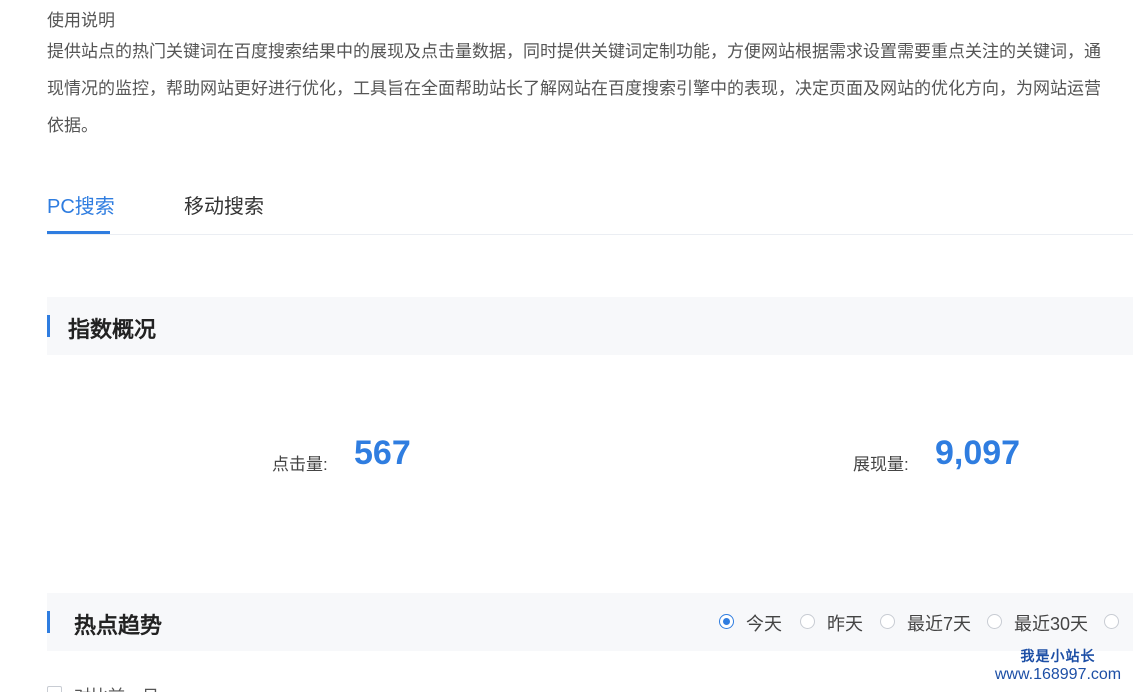 This screenshot has width=1133, height=692. Describe the element at coordinates (845, 624) in the screenshot. I see `range-label: 昨天` at that location.